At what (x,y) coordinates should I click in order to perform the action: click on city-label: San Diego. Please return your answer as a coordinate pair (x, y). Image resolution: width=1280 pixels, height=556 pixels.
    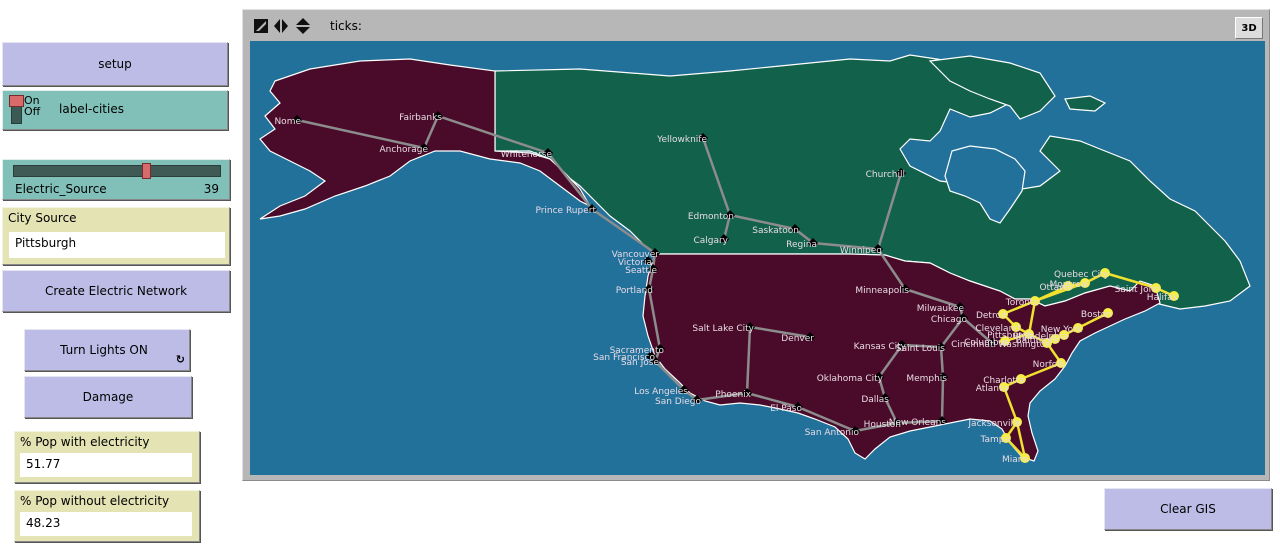
    Looking at the image, I should click on (678, 402).